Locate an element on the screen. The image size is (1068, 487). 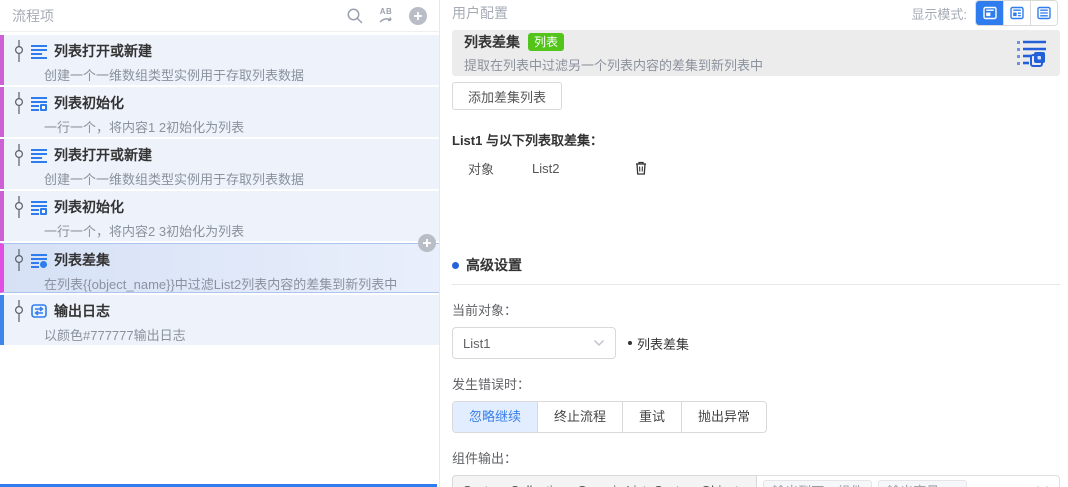
flow-item-log-output: 输出日志 以颜色#777777输出日志 is located at coordinates (219, 320).